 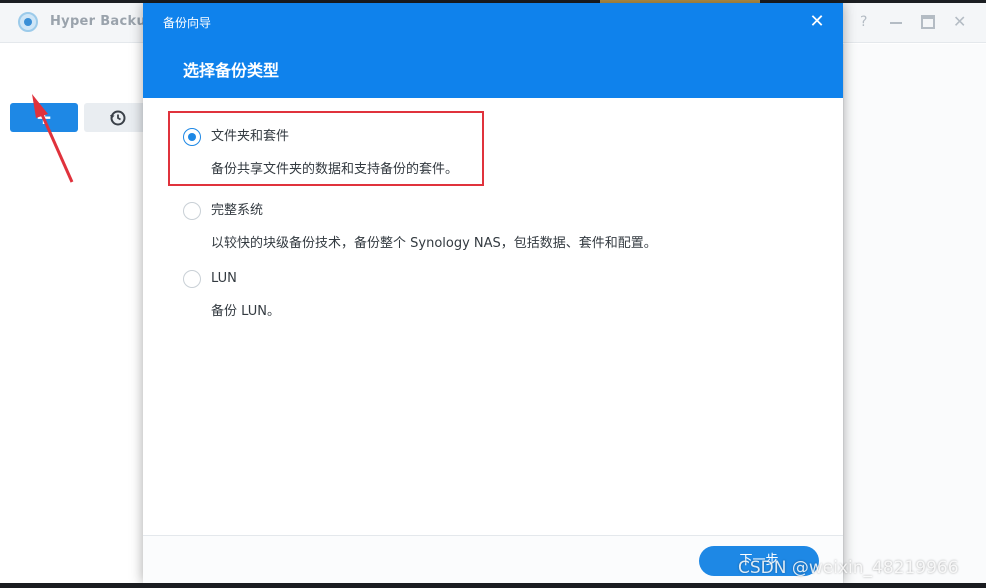 I want to click on wizard-title: 备份向导, so click(x=187, y=23).